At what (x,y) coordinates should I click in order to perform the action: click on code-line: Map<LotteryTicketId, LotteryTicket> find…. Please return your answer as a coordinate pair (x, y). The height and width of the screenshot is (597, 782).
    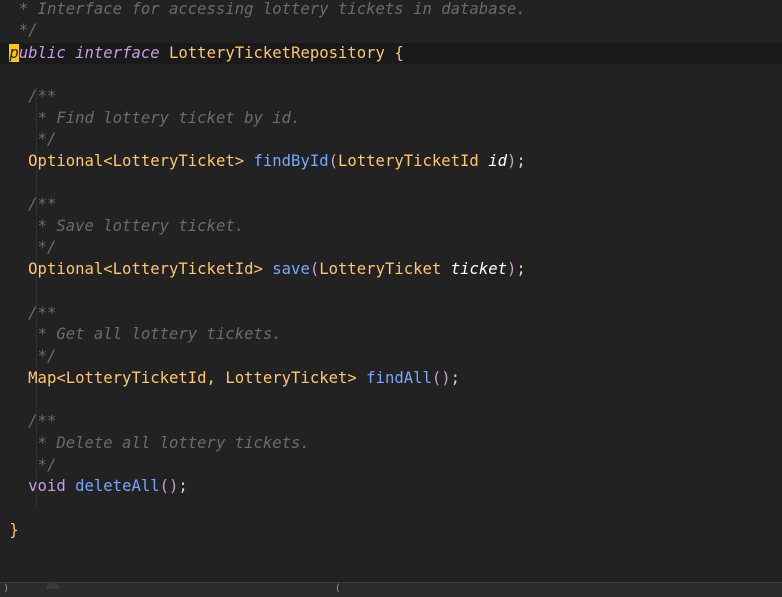
    Looking at the image, I should click on (391, 378).